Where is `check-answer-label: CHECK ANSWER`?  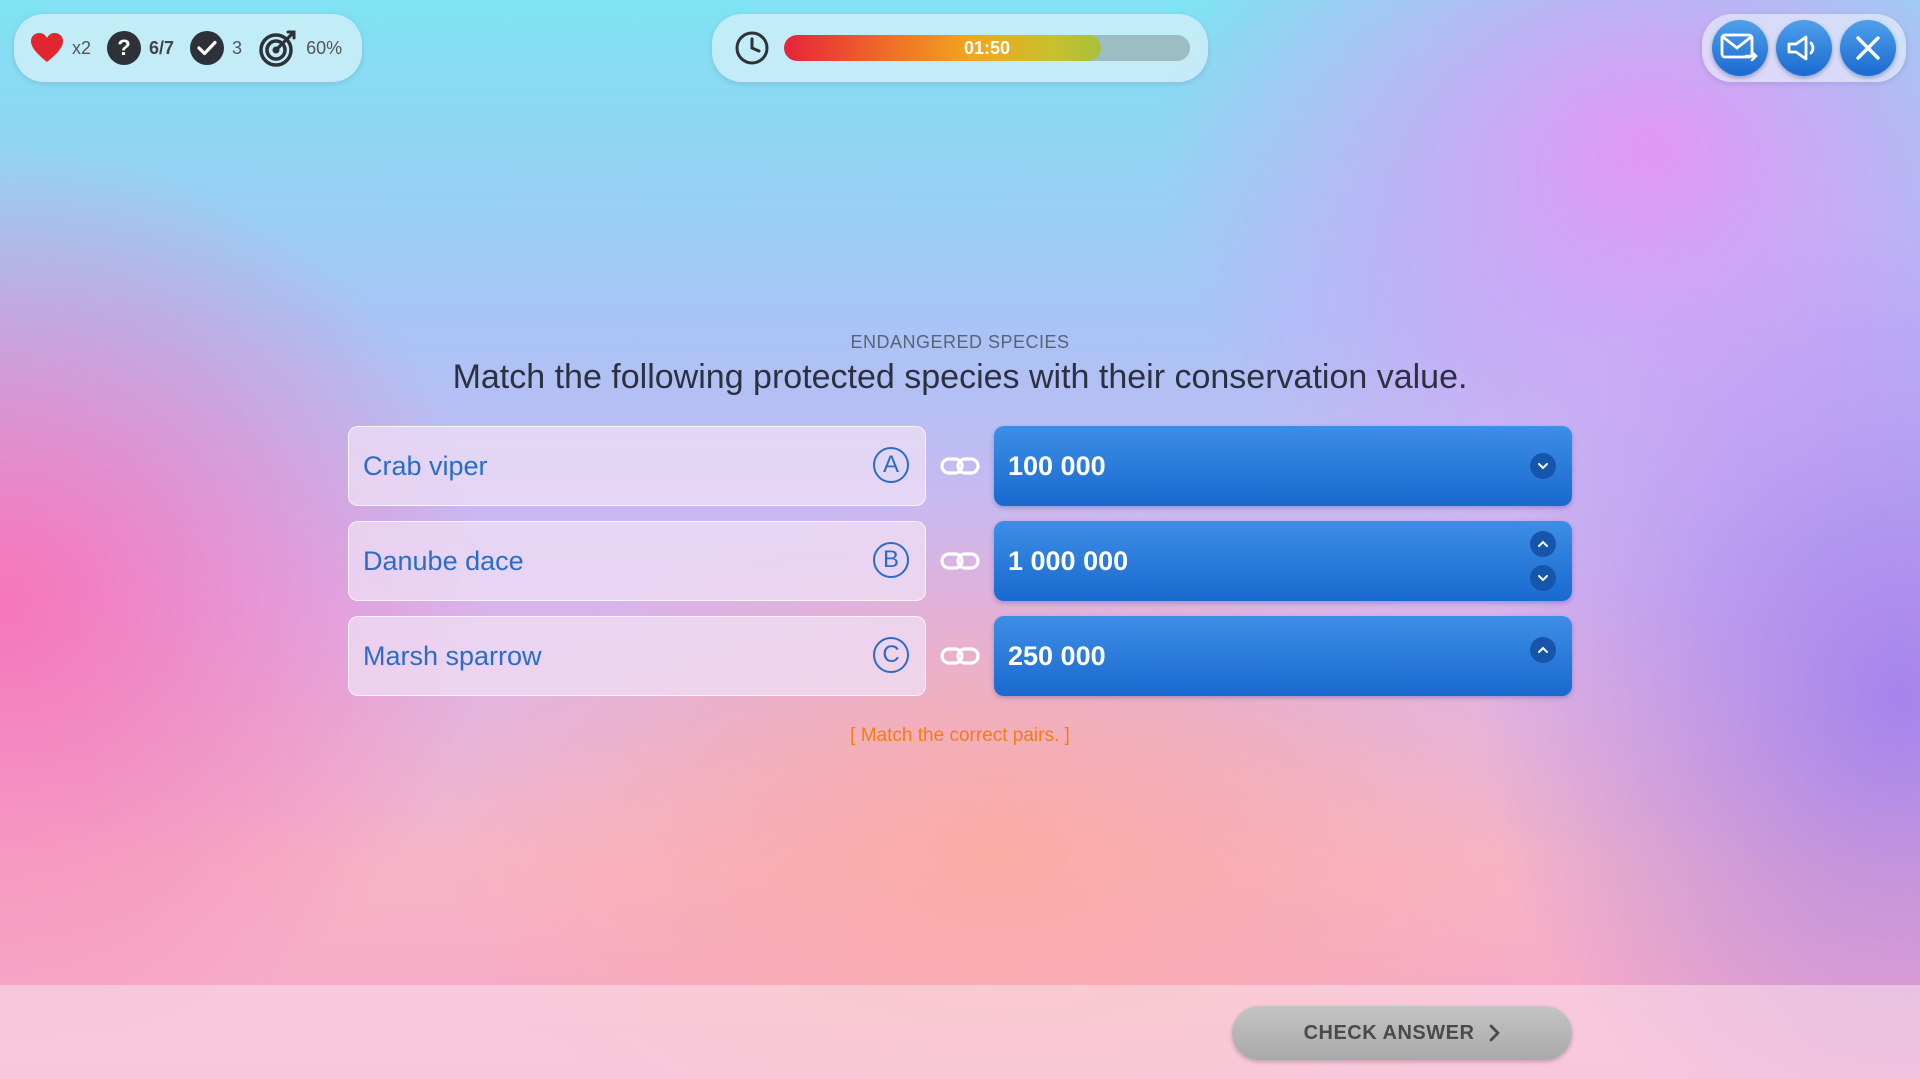 check-answer-label: CHECK ANSWER is located at coordinates (1389, 1032).